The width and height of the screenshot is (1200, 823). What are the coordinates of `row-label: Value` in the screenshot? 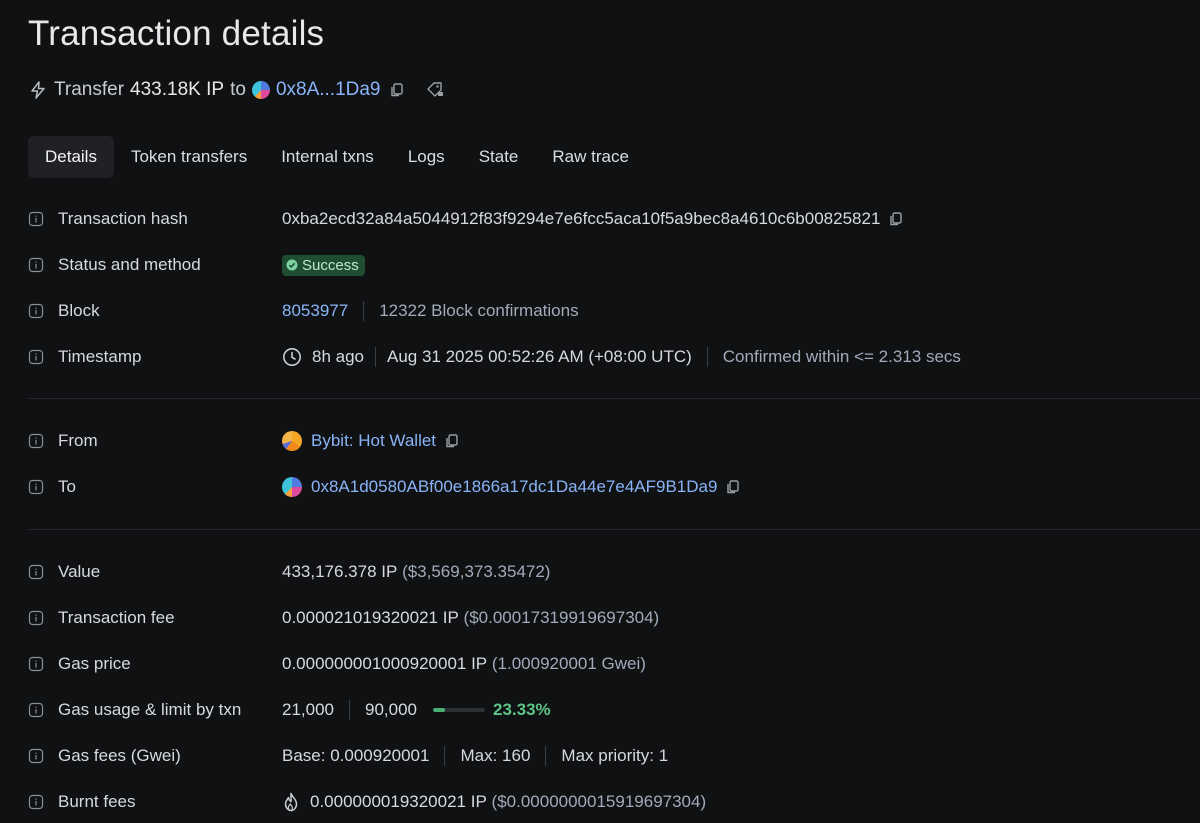 It's located at (79, 571).